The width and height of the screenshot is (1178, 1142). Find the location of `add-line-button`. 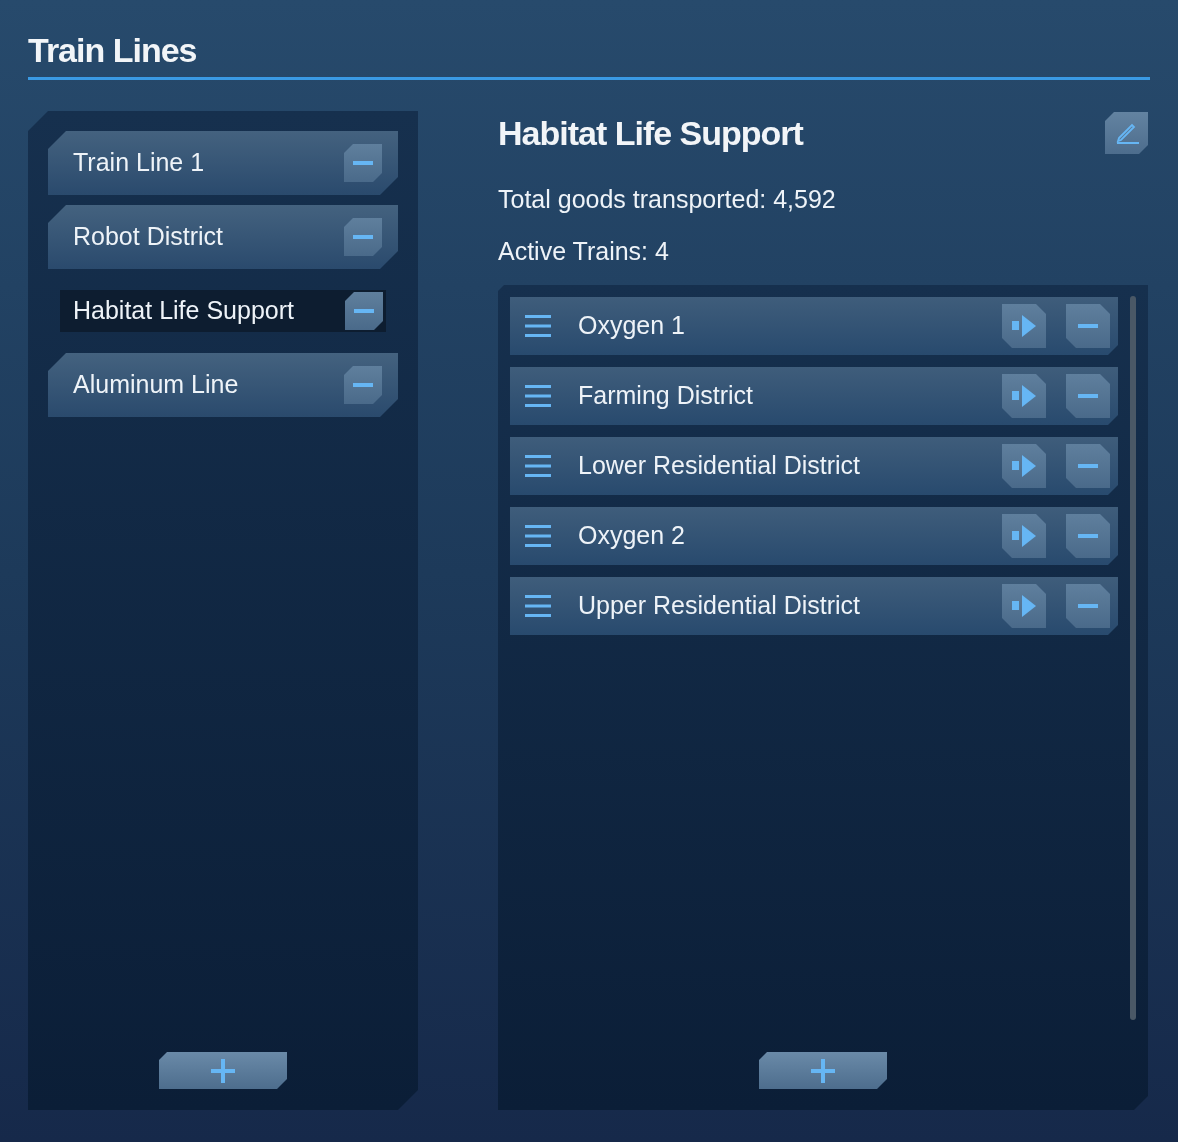

add-line-button is located at coordinates (223, 1070).